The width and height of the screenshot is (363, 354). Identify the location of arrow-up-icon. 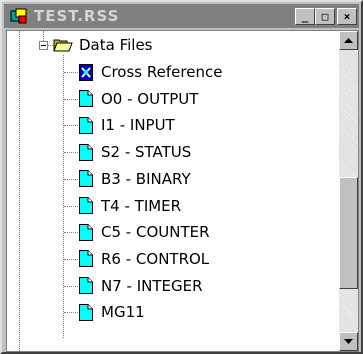
(348, 40).